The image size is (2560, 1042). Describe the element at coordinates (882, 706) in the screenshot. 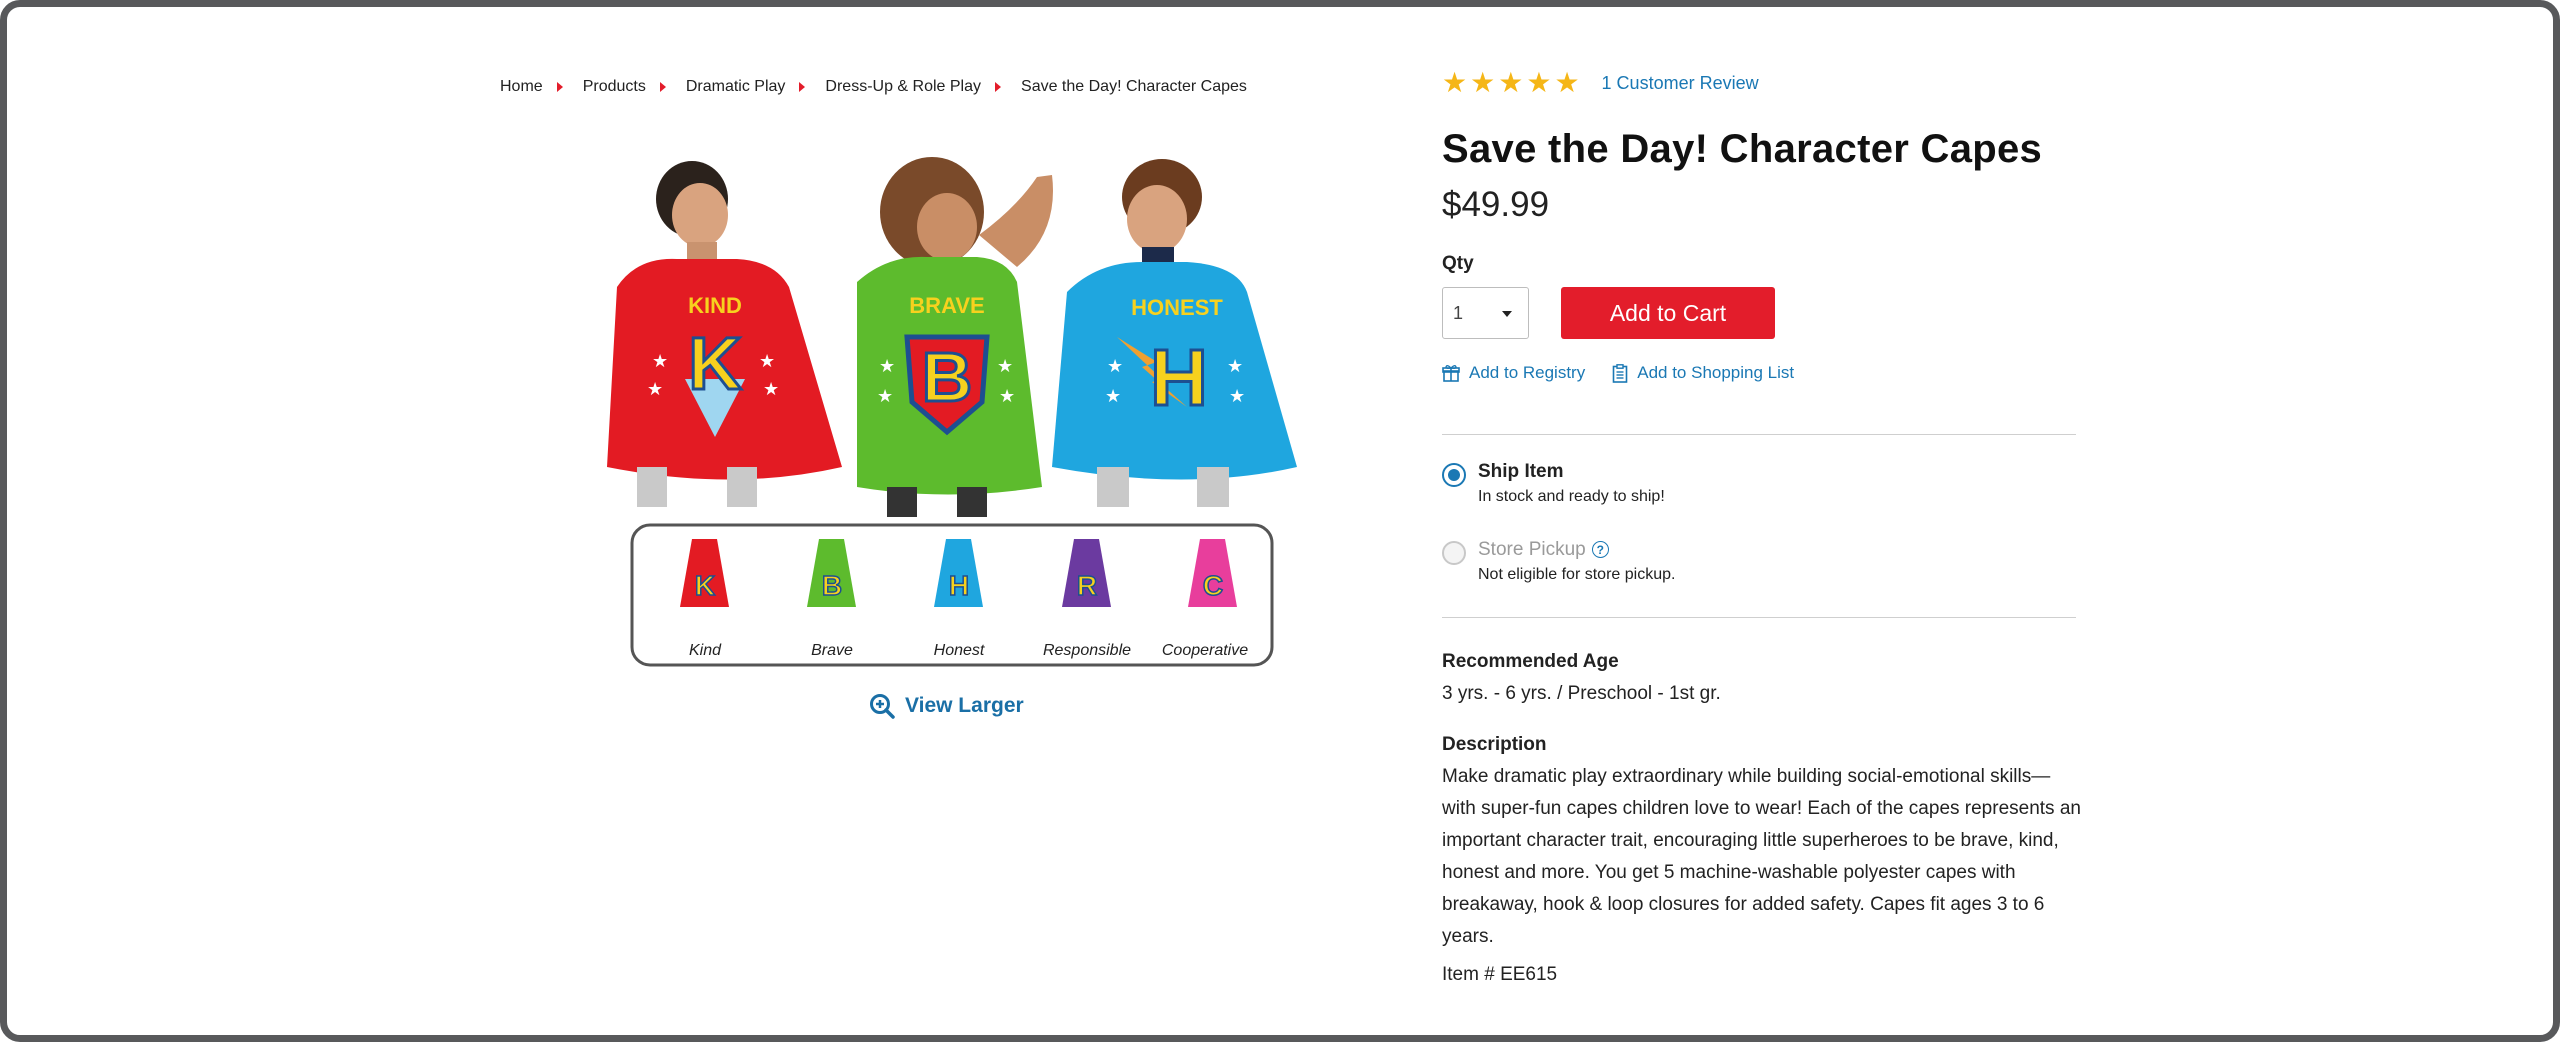

I see `zoom-in-icon` at that location.